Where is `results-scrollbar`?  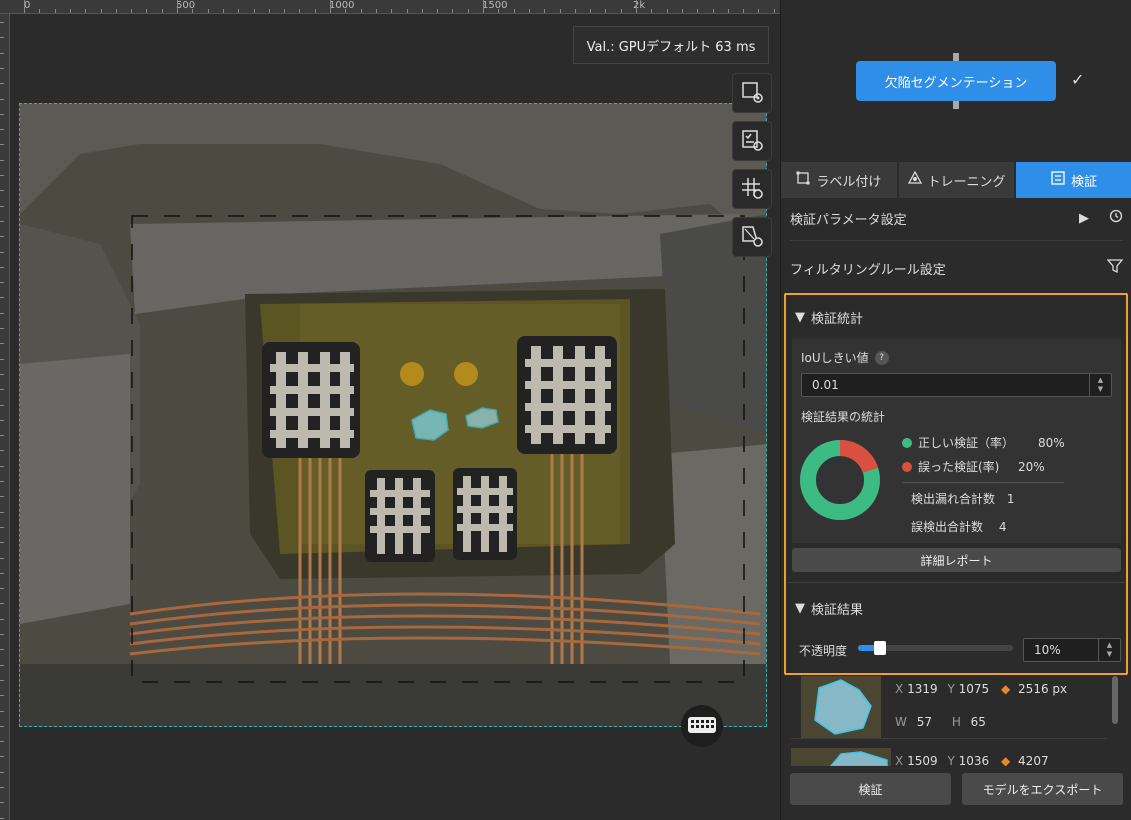
results-scrollbar is located at coordinates (1115, 700).